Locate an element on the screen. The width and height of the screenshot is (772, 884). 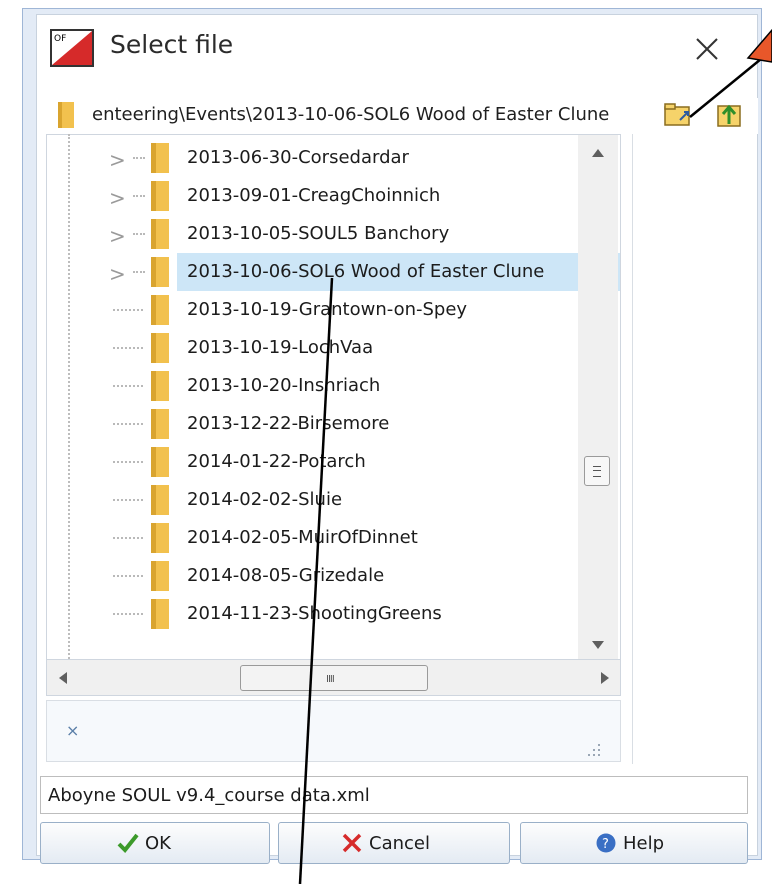
tree-item: 2014-11-23-ShootingGreens is located at coordinates (333, 614).